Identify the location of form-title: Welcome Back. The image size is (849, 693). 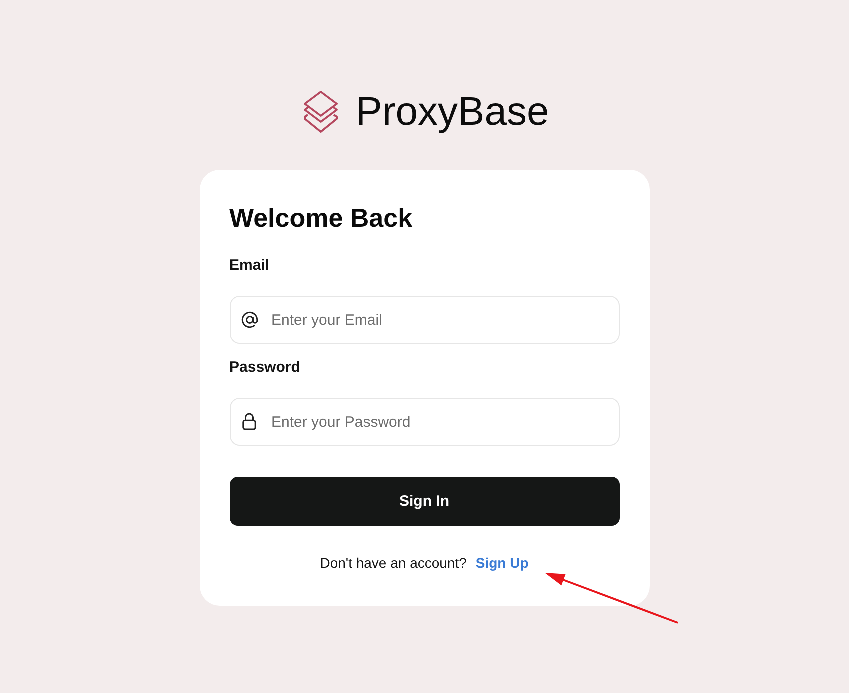
(322, 218).